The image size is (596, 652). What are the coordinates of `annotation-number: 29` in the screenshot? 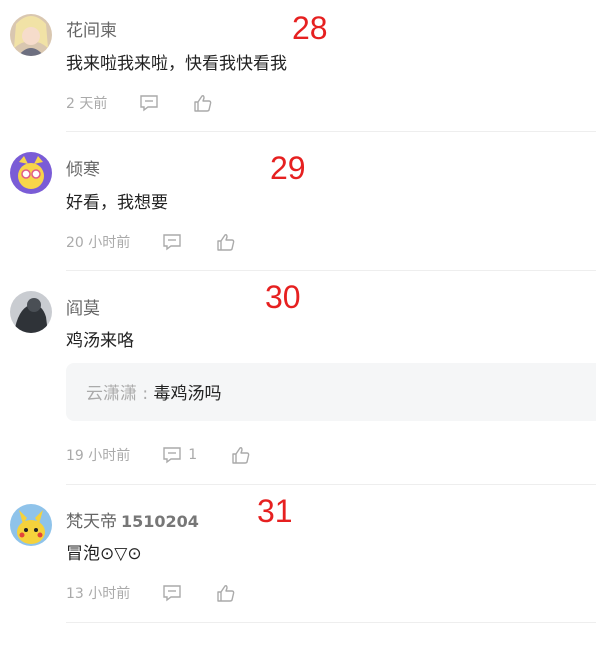 It's located at (288, 168).